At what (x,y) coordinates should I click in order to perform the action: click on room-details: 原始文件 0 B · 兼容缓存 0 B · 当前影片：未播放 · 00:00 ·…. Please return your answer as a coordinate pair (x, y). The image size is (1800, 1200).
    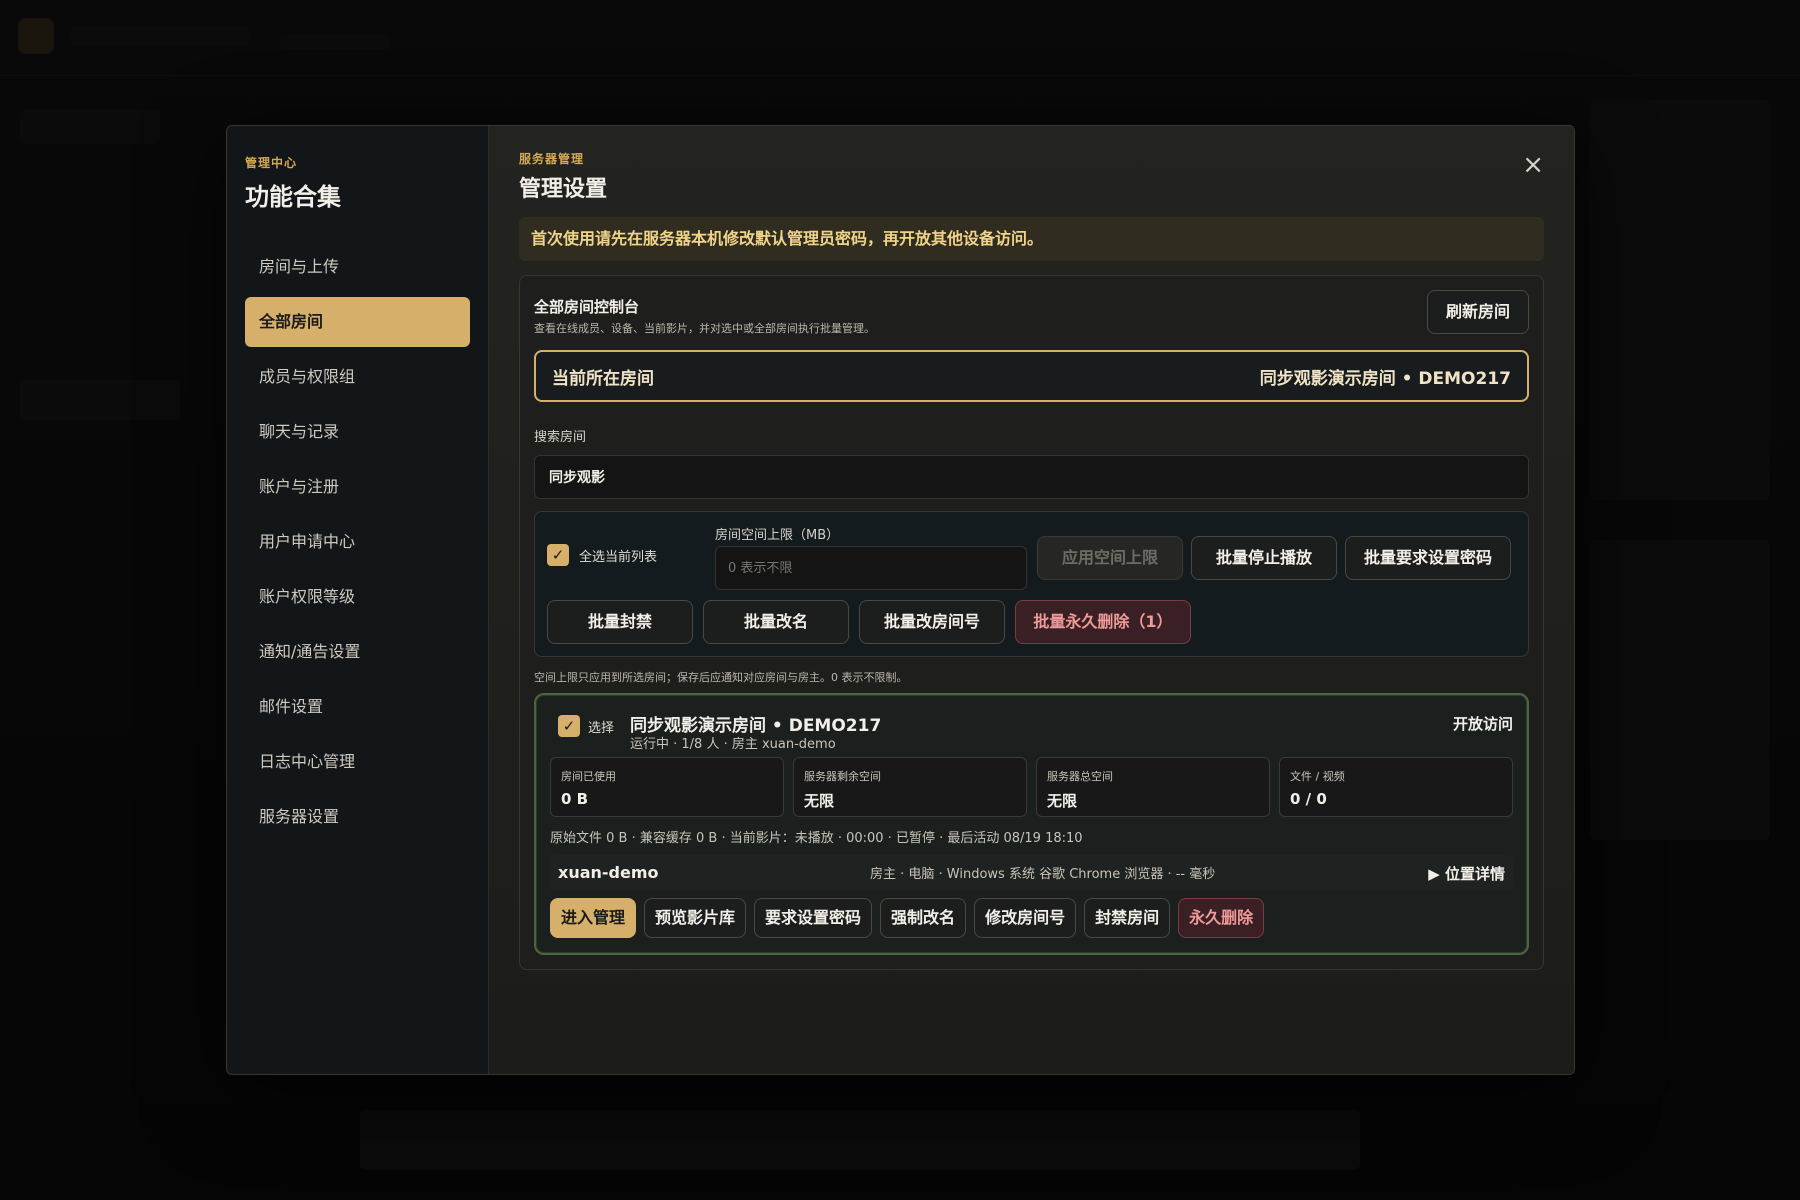
    Looking at the image, I should click on (816, 838).